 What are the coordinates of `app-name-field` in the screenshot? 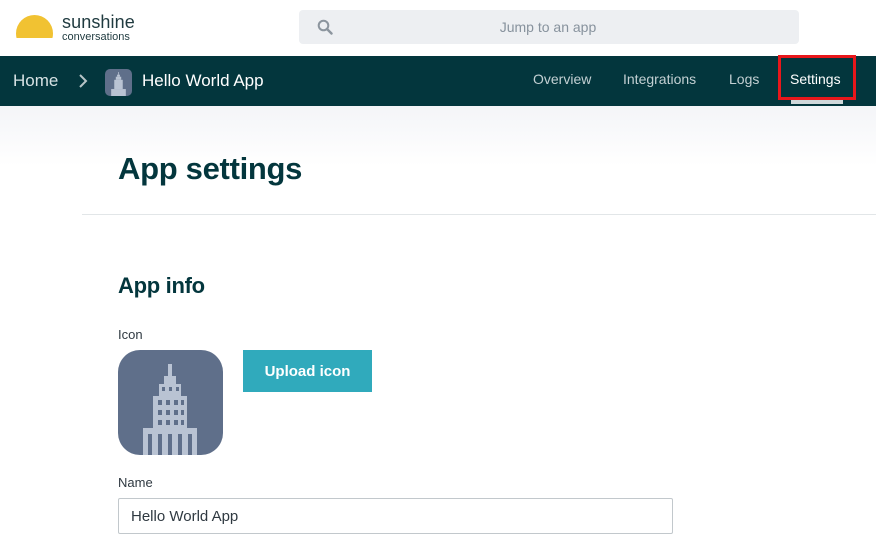 It's located at (395, 516).